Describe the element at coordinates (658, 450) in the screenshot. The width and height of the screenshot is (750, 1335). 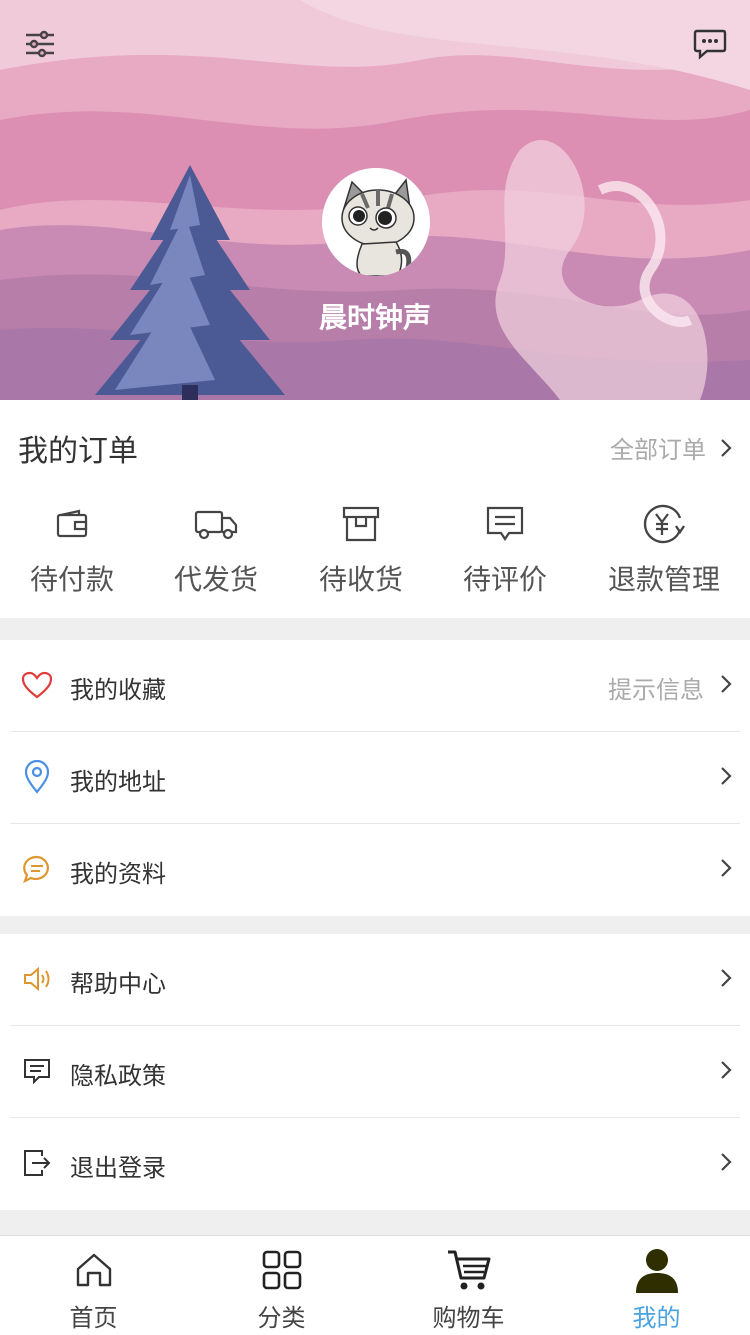
I see `all-orders-label: 全部订单` at that location.